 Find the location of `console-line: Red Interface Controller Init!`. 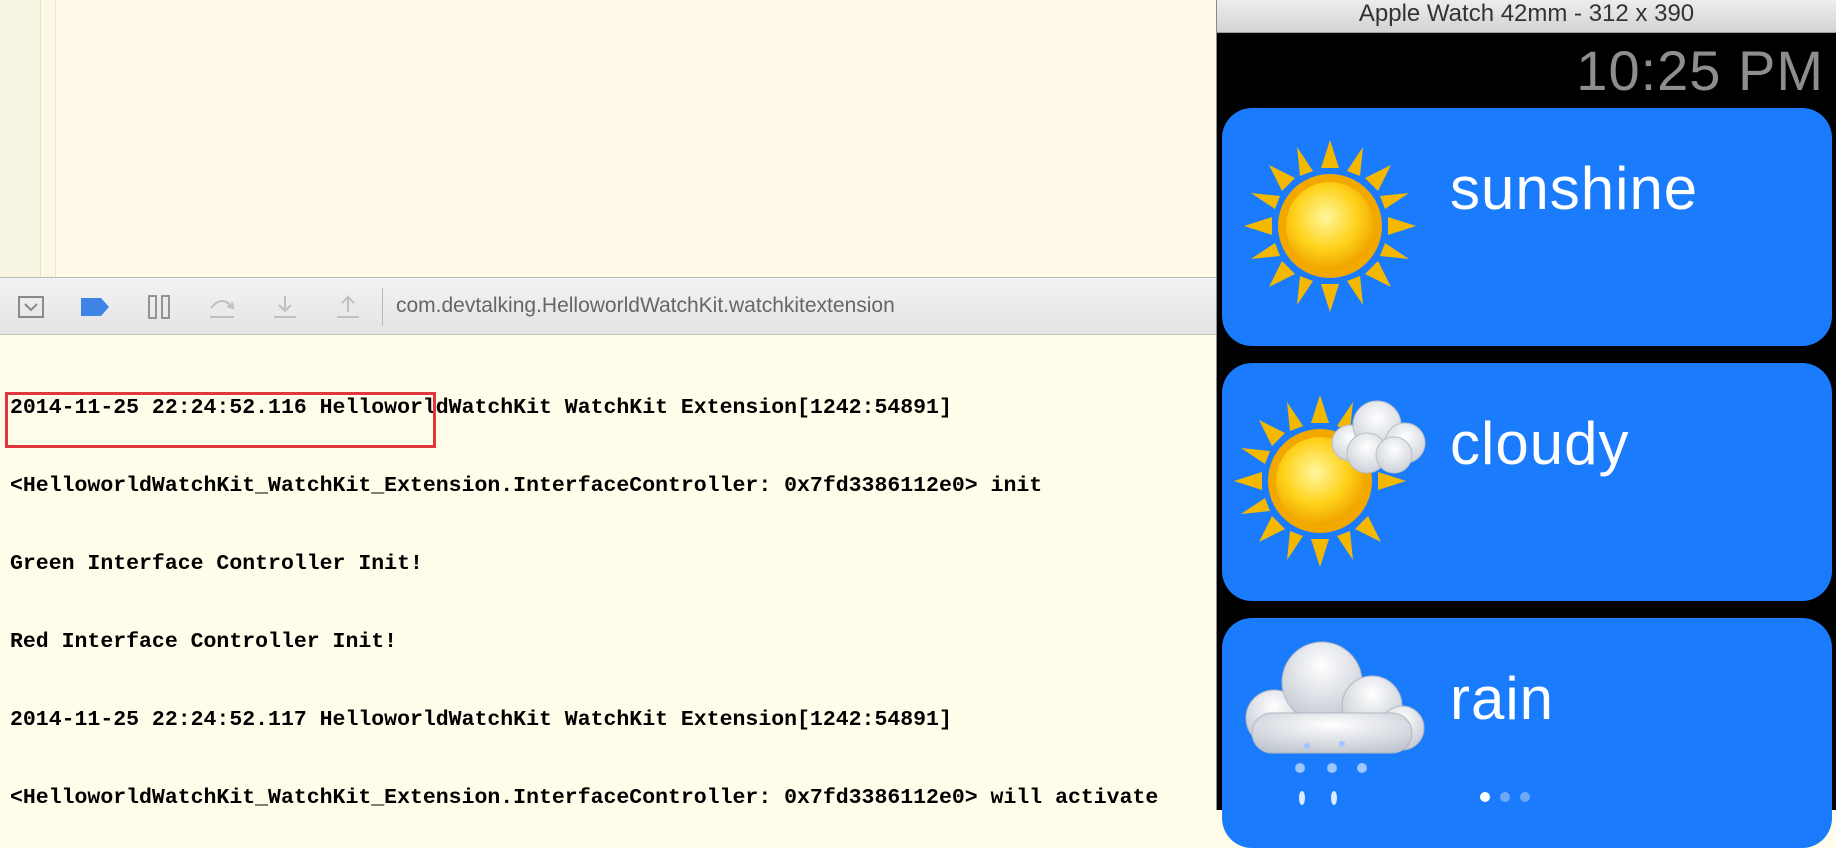

console-line: Red Interface Controller Init! is located at coordinates (204, 642).